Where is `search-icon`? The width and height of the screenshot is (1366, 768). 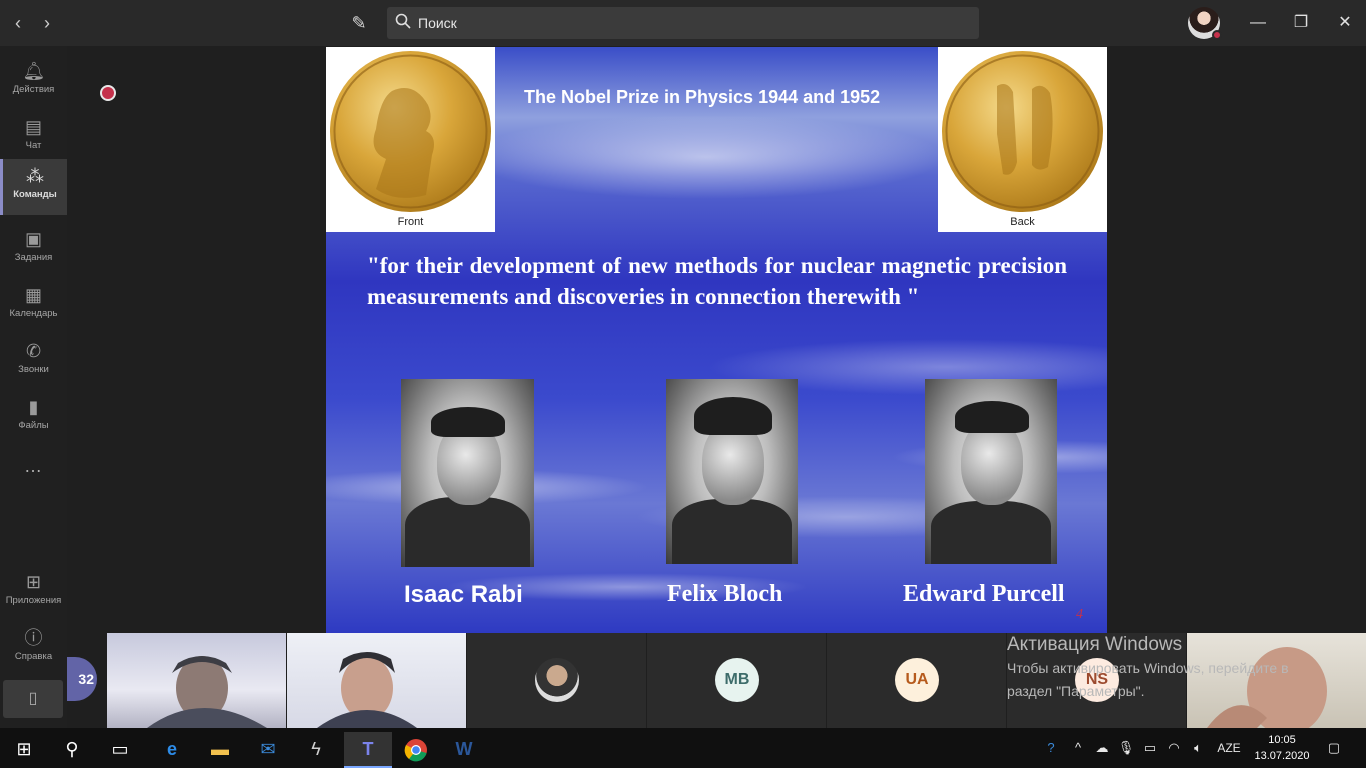
search-icon is located at coordinates (403, 21).